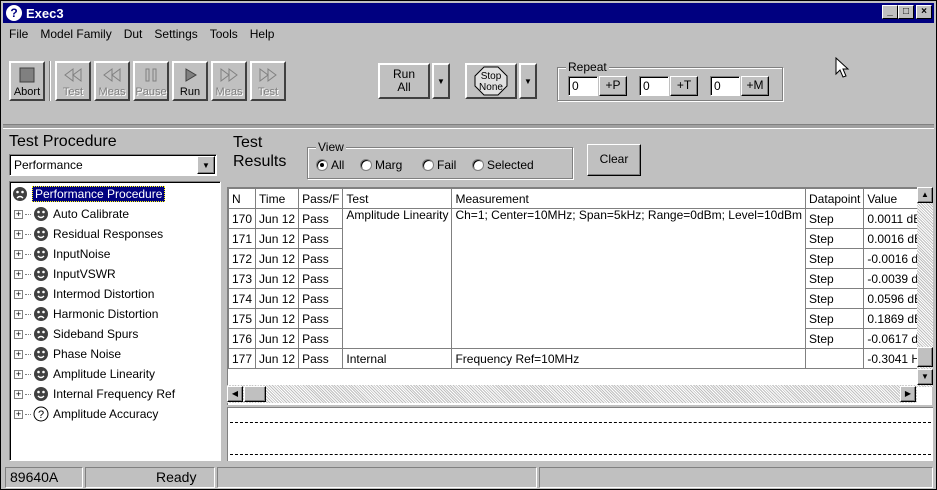 Image resolution: width=937 pixels, height=490 pixels. I want to click on view-fail-label: Fail, so click(447, 165).